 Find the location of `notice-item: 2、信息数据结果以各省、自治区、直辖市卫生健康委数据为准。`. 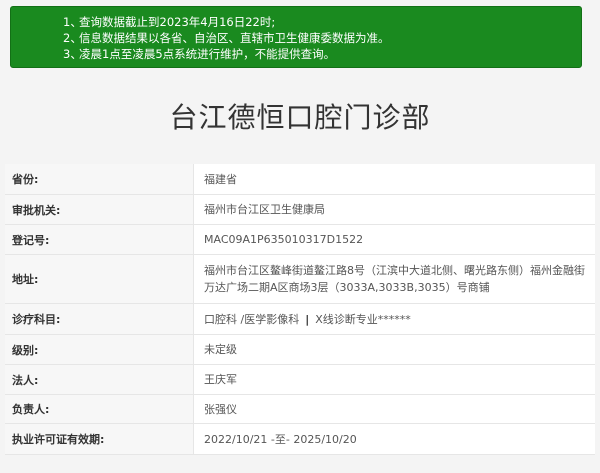

notice-item: 2、信息数据结果以各省、自治区、直辖市卫生健康委数据为准。 is located at coordinates (226, 38).